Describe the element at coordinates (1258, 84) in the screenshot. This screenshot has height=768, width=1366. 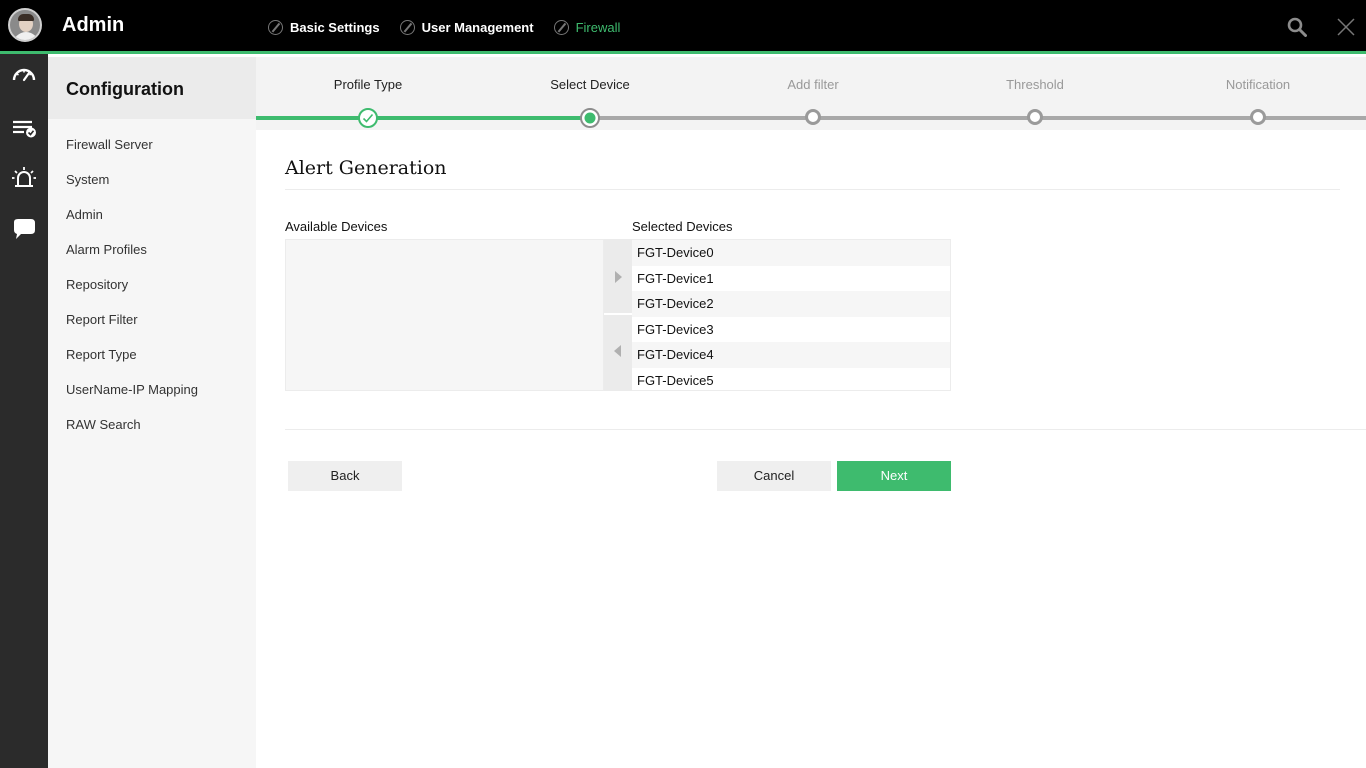
I see `step-label-notification: Notification` at that location.